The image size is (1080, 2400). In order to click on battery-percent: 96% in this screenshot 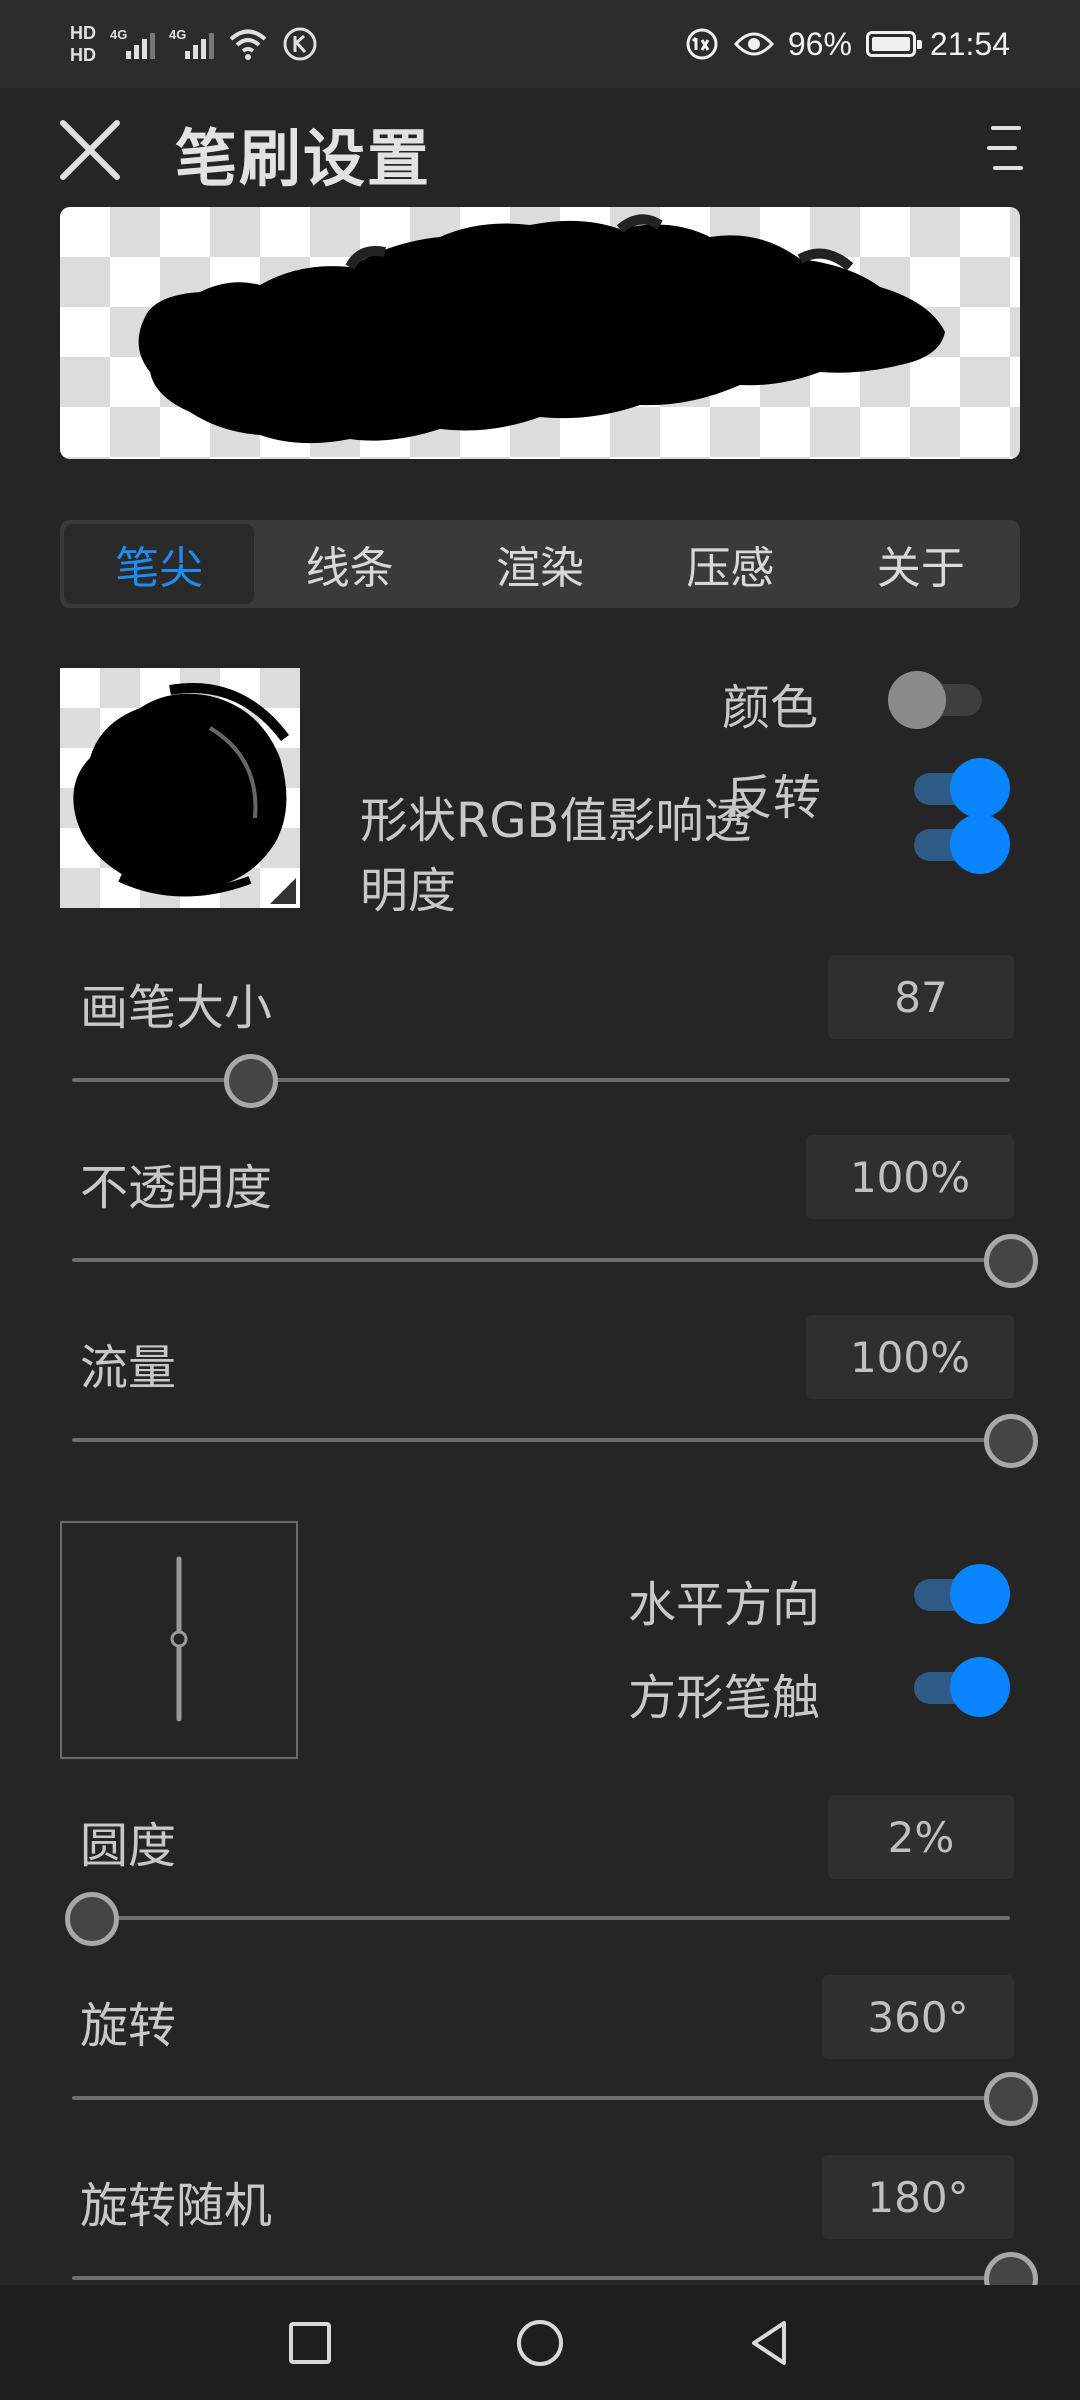, I will do `click(819, 43)`.